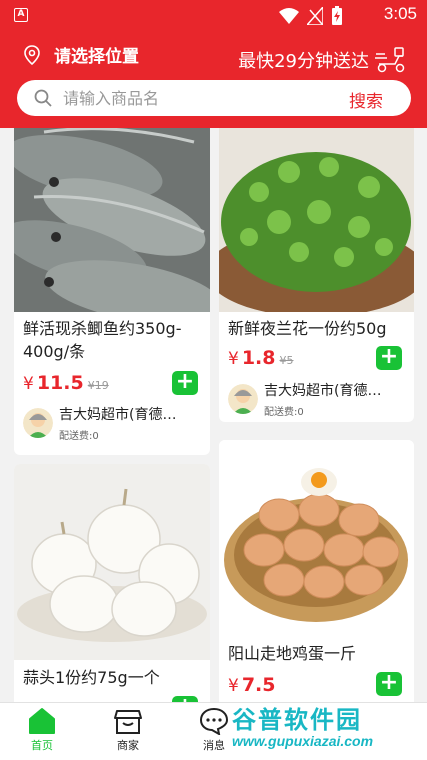 This screenshot has height=760, width=427. I want to click on clock: 3:05, so click(400, 13).